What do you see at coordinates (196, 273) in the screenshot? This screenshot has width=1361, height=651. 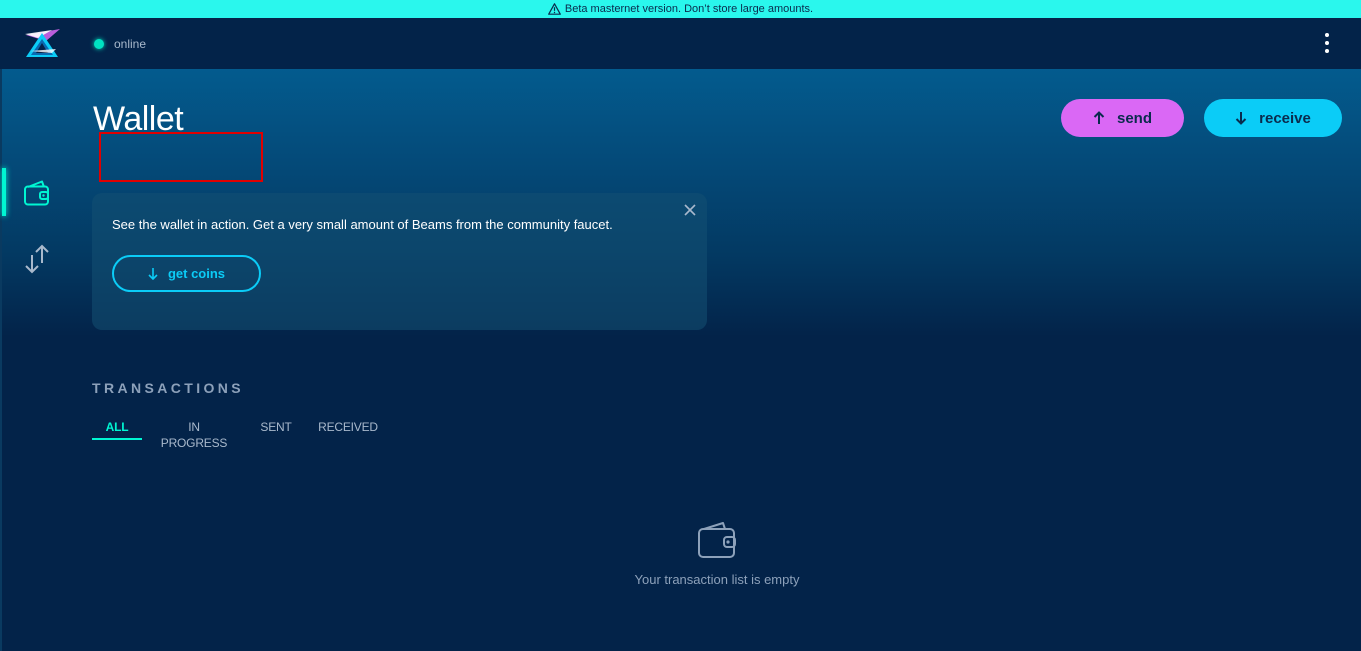 I see `get-coins-label: get coins` at bounding box center [196, 273].